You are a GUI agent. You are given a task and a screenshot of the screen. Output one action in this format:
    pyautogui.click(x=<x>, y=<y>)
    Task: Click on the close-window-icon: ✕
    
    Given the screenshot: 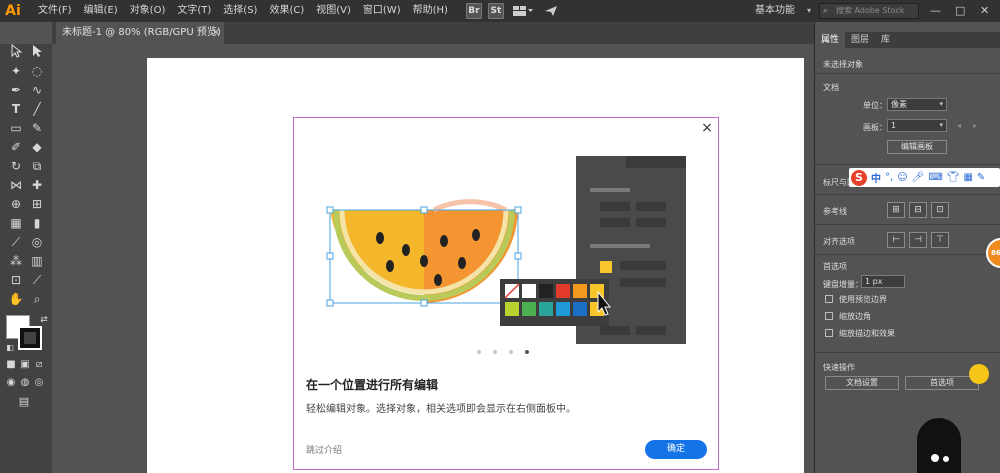 What is the action you would take?
    pyautogui.click(x=984, y=11)
    